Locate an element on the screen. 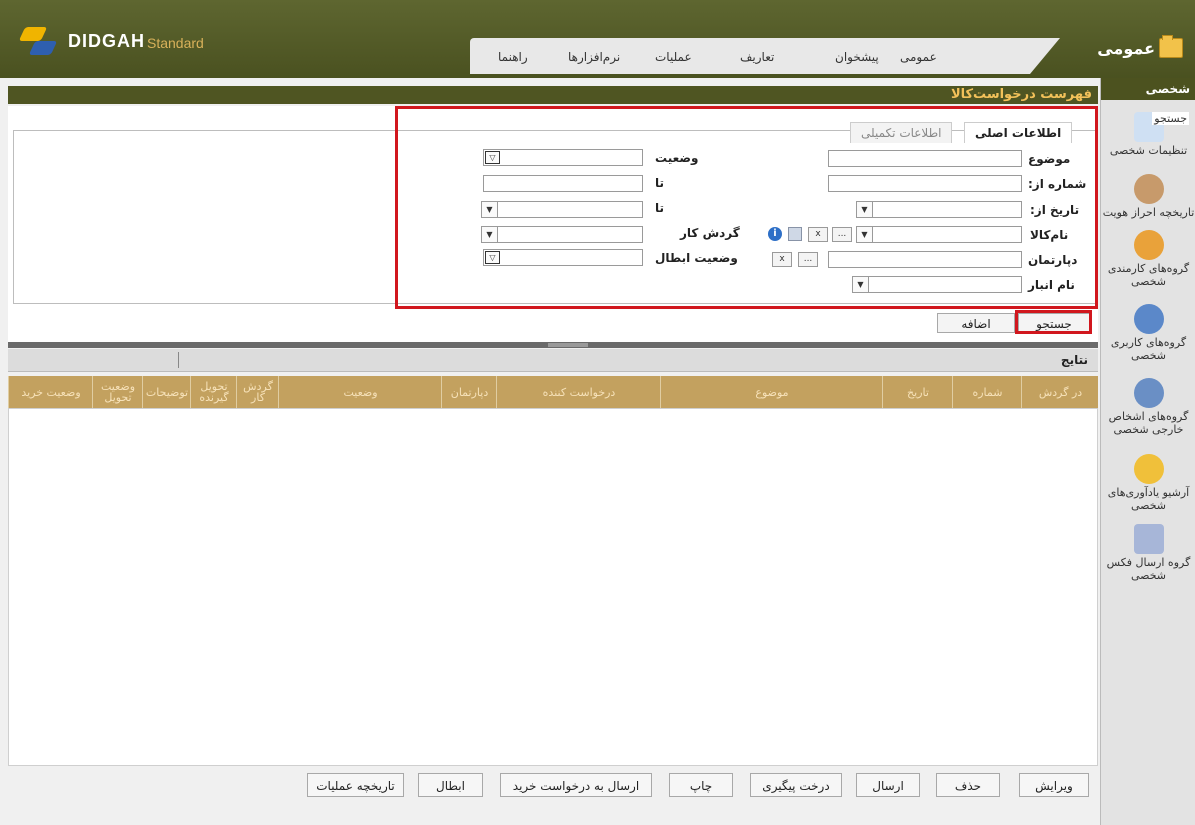 The width and height of the screenshot is (1195, 825). sidebar-item-employee-groups: گروه‌های کارمندی شخصی is located at coordinates (1148, 259).